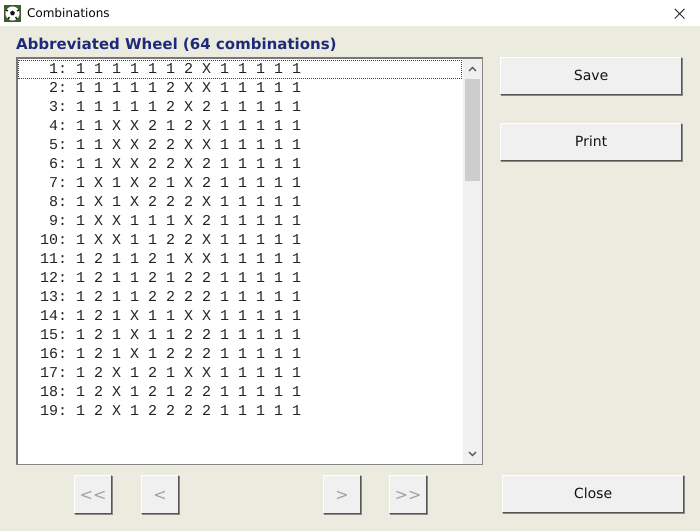  I want to click on scroll-thumb, so click(472, 130).